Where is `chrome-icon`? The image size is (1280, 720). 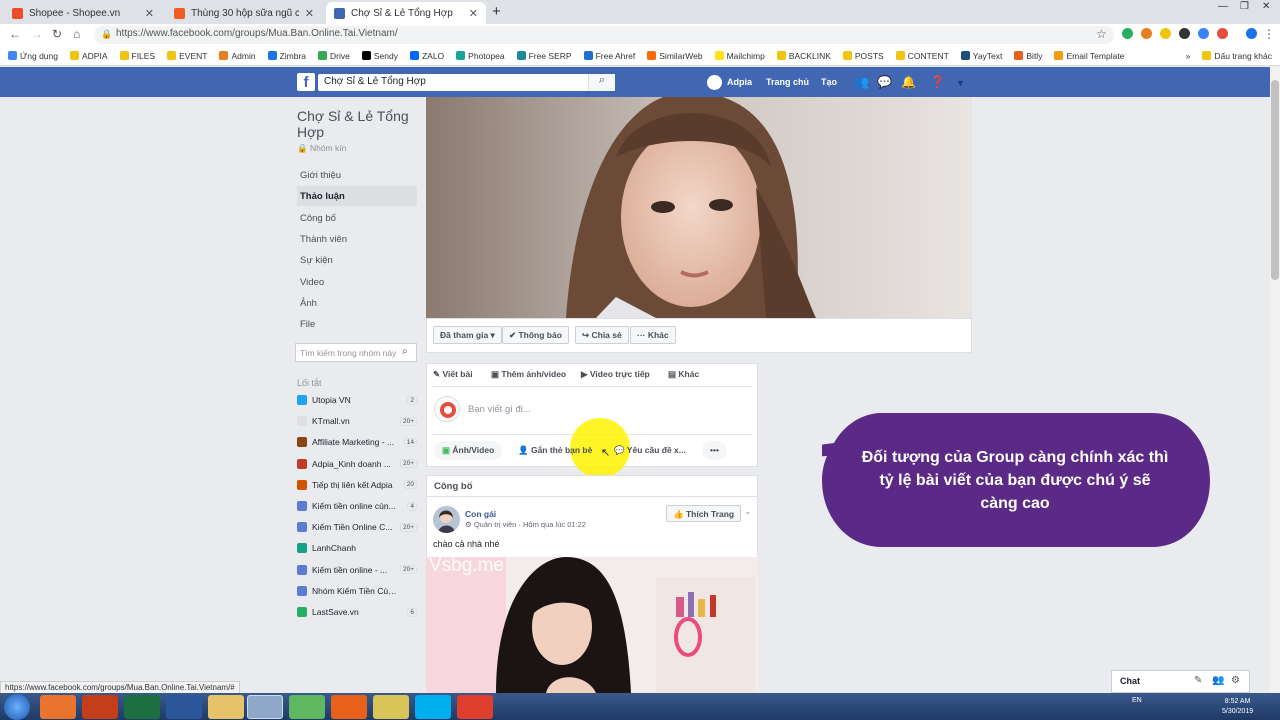
chrome-icon is located at coordinates (265, 707).